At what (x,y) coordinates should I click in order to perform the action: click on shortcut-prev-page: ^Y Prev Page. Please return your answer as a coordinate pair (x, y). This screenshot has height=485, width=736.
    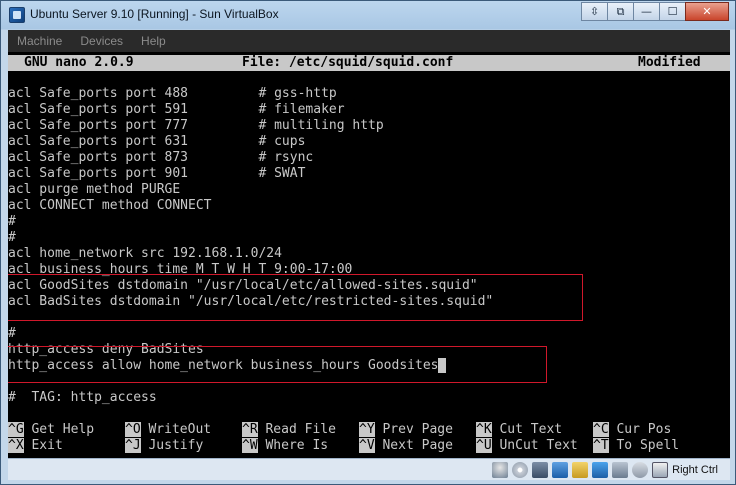
    Looking at the image, I should click on (406, 430).